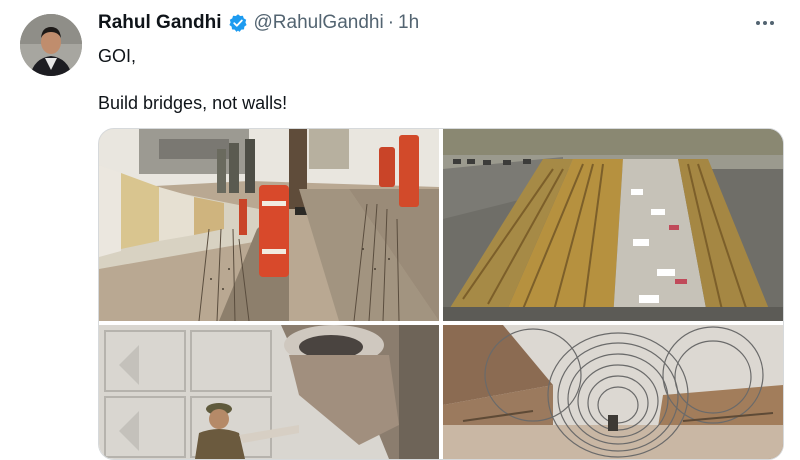 This screenshot has height=460, width=800. I want to click on tweet-timestamp: 1h, so click(408, 23).